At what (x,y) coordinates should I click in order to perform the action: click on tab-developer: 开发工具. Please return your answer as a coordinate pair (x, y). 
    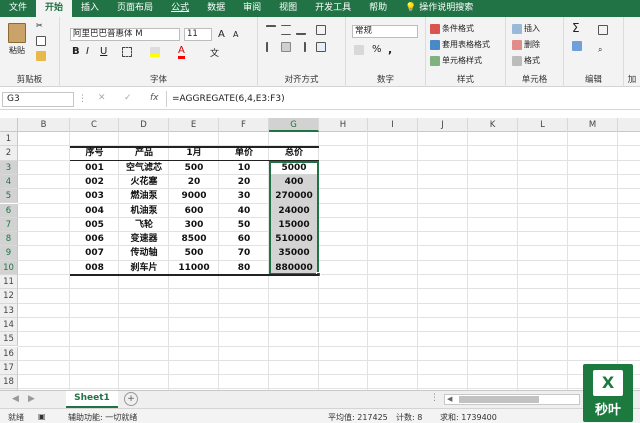
    Looking at the image, I should click on (333, 8).